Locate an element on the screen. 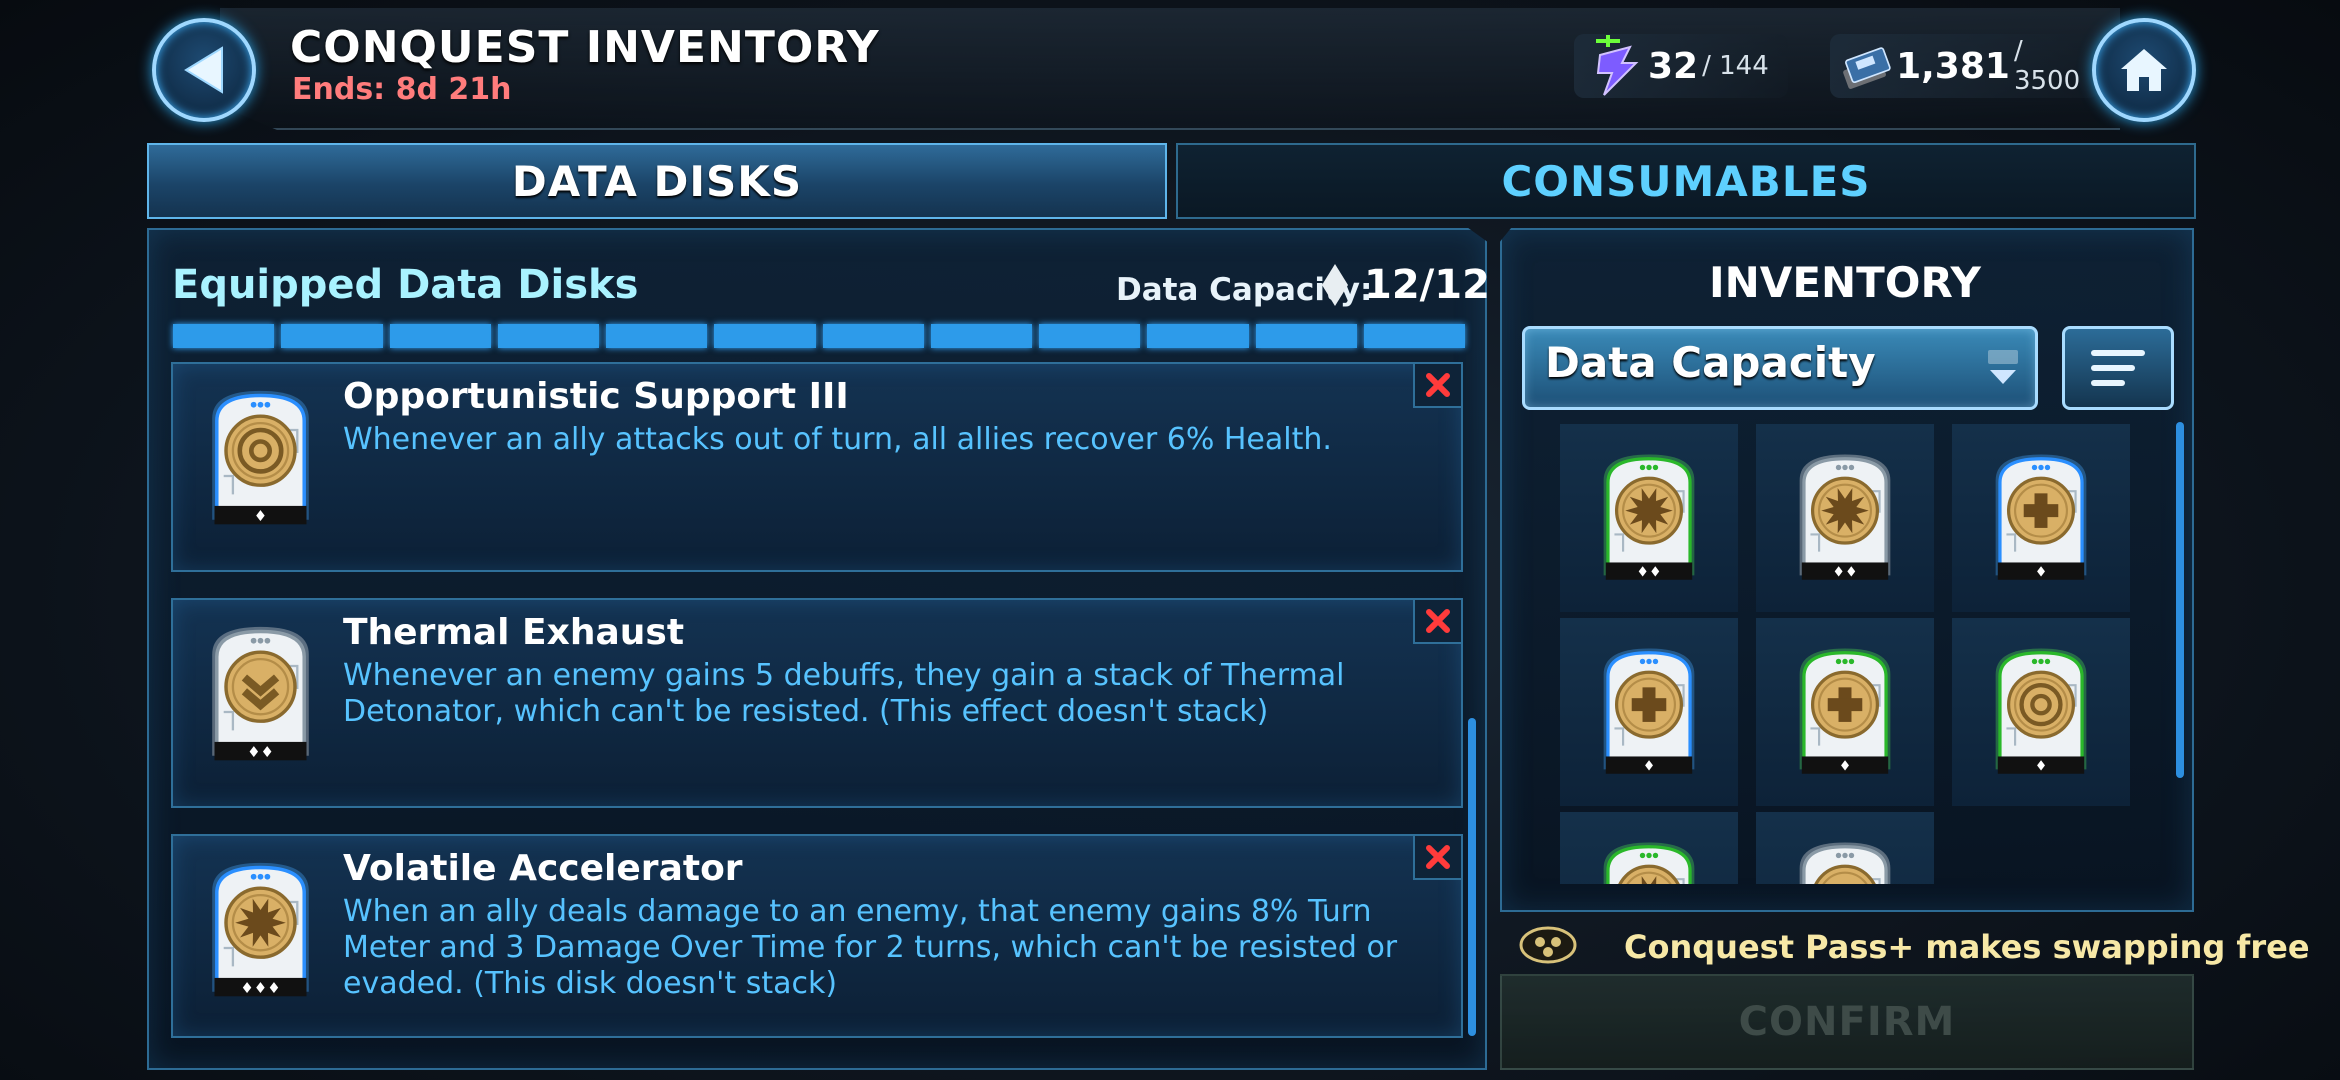 The width and height of the screenshot is (2340, 1080). back-button is located at coordinates (204, 70).